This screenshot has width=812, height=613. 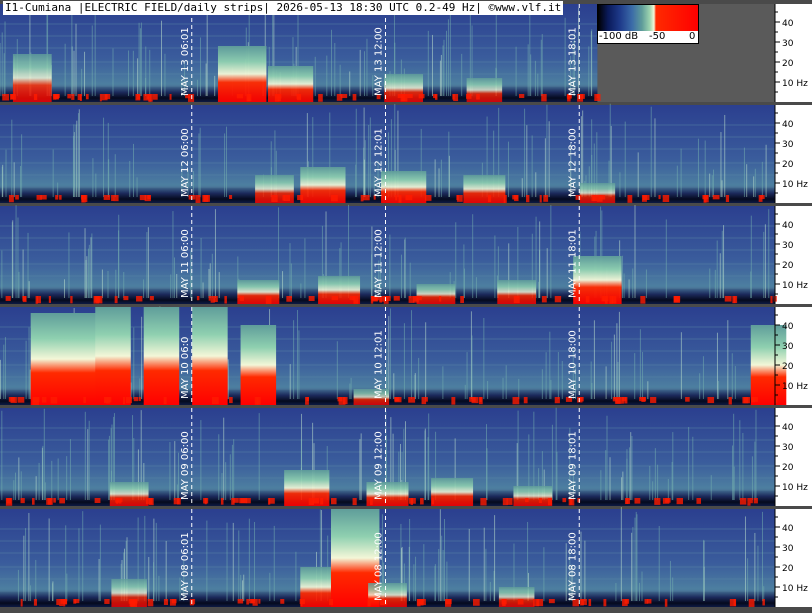 I want to click on color-scale-min-label: -100 dB, so click(x=619, y=36).